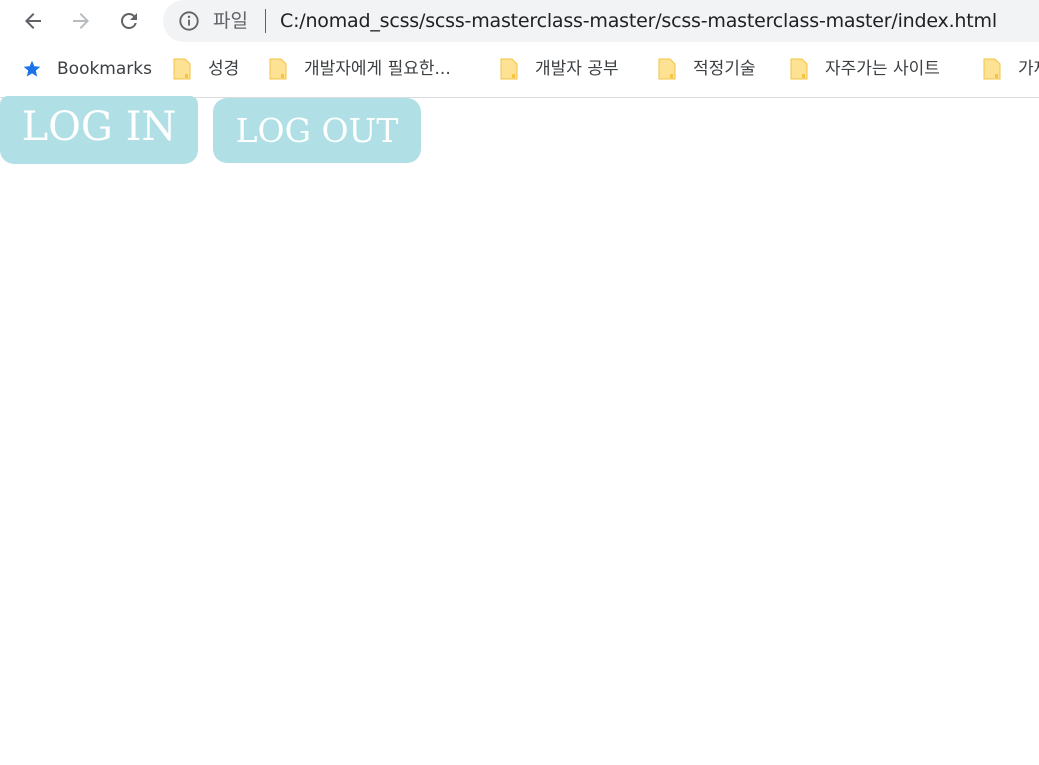 This screenshot has height=765, width=1039. I want to click on back-button, so click(33, 21).